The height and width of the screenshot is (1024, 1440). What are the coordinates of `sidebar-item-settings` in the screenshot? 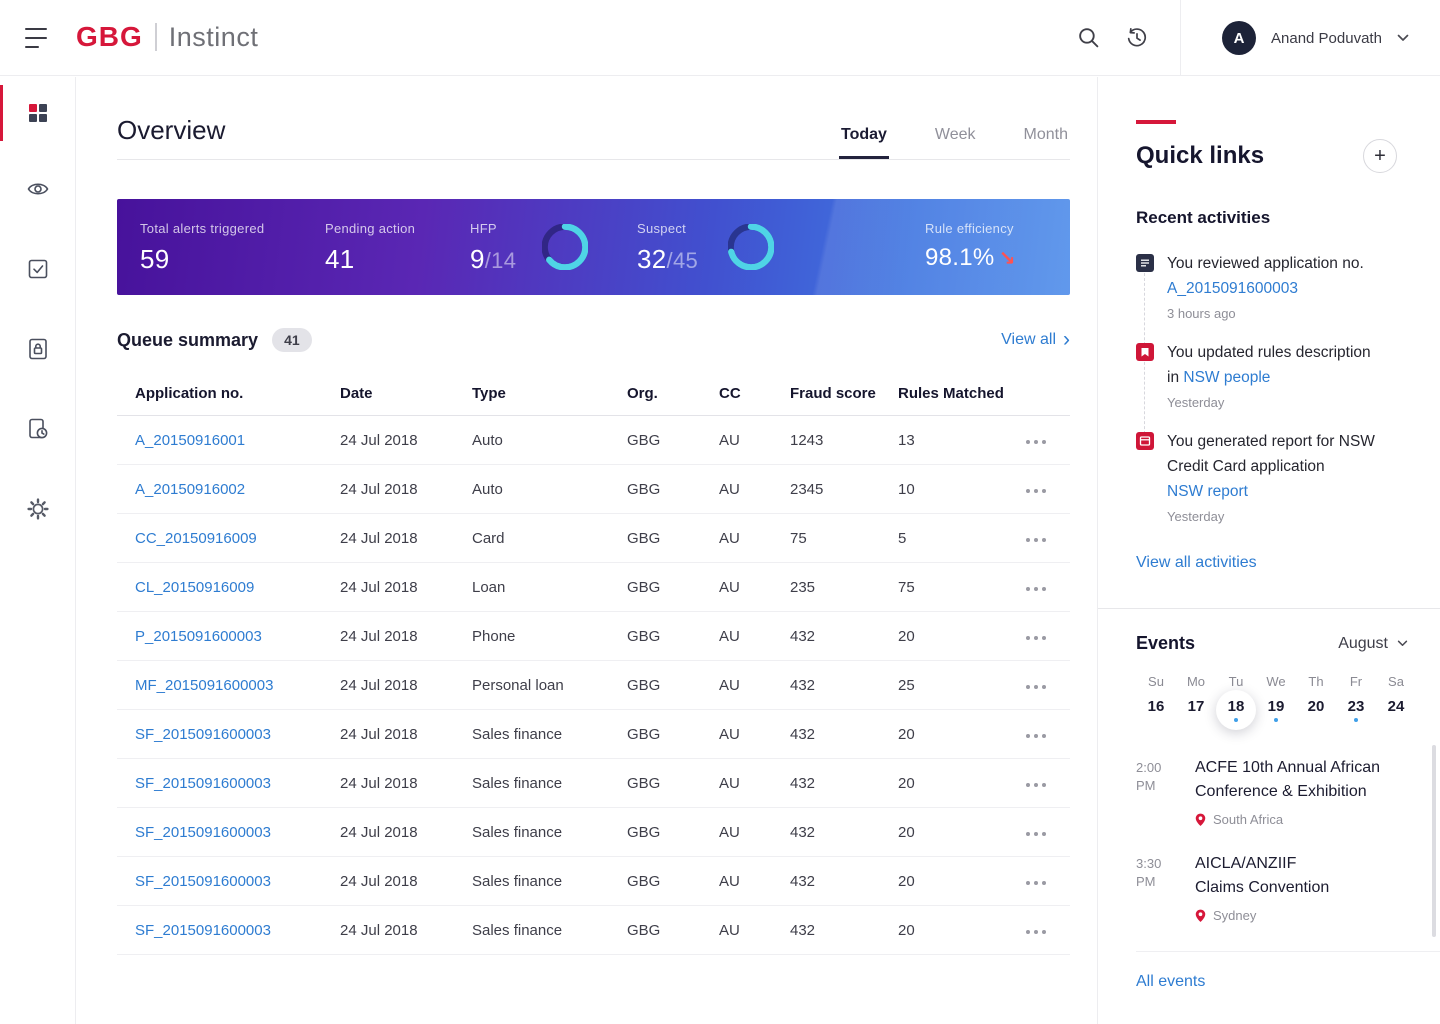 It's located at (37, 509).